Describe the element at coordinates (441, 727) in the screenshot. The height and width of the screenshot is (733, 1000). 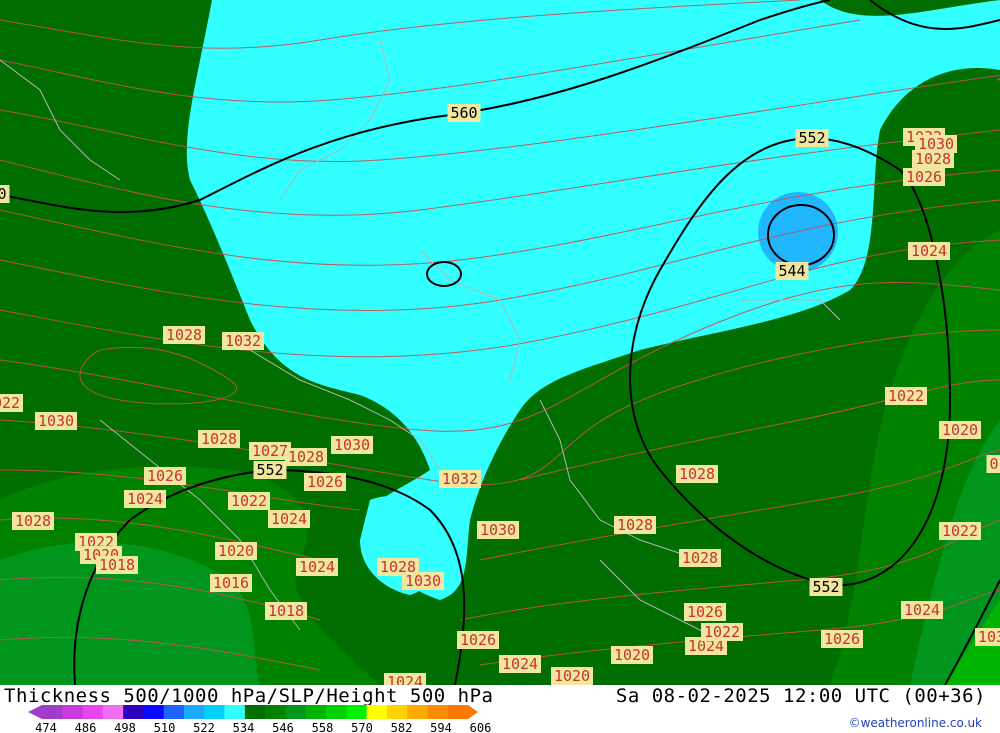
I see `legend-tick-label: 594` at that location.